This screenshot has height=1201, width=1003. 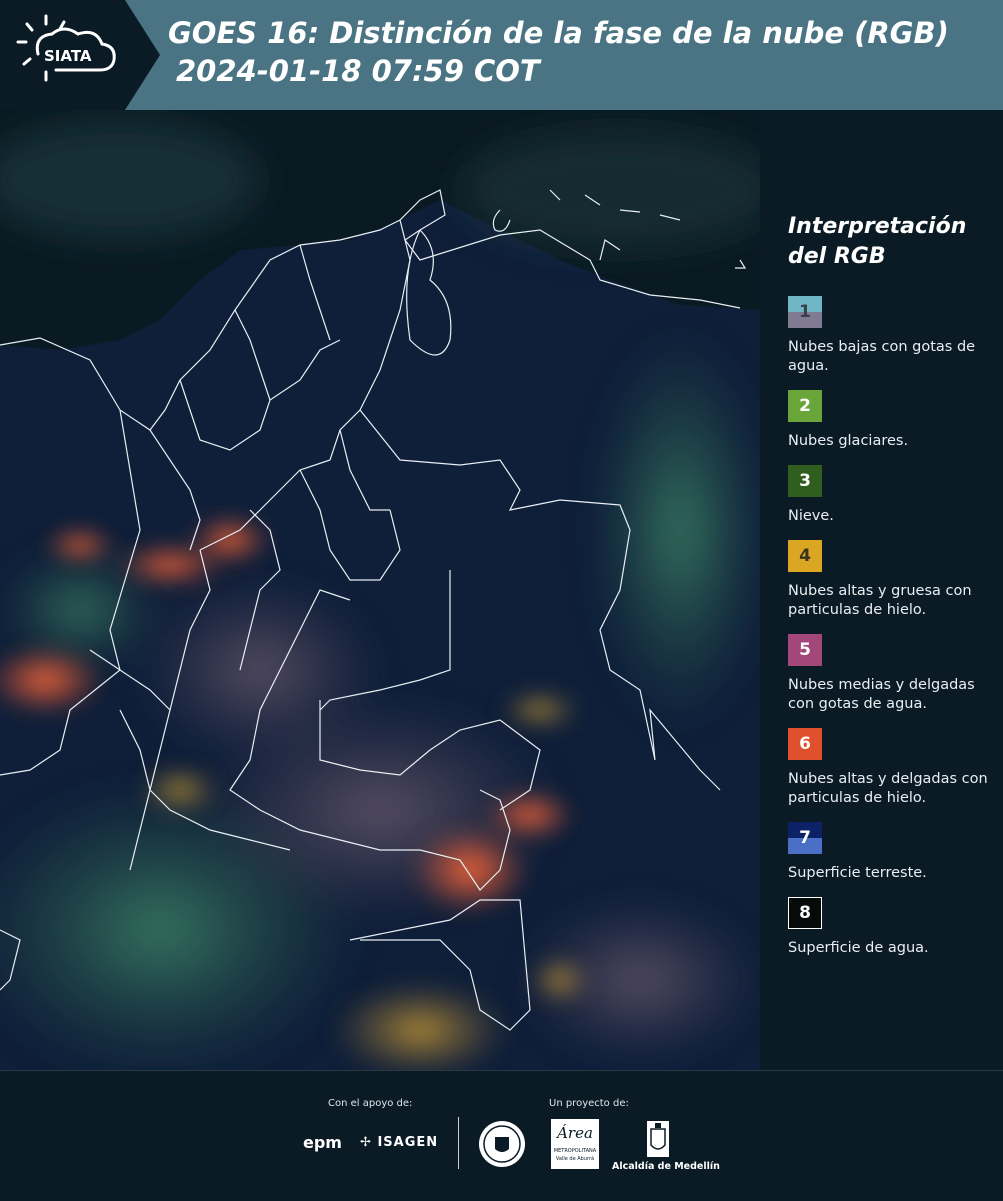 What do you see at coordinates (811, 516) in the screenshot?
I see `legend-label: Nieve.` at bounding box center [811, 516].